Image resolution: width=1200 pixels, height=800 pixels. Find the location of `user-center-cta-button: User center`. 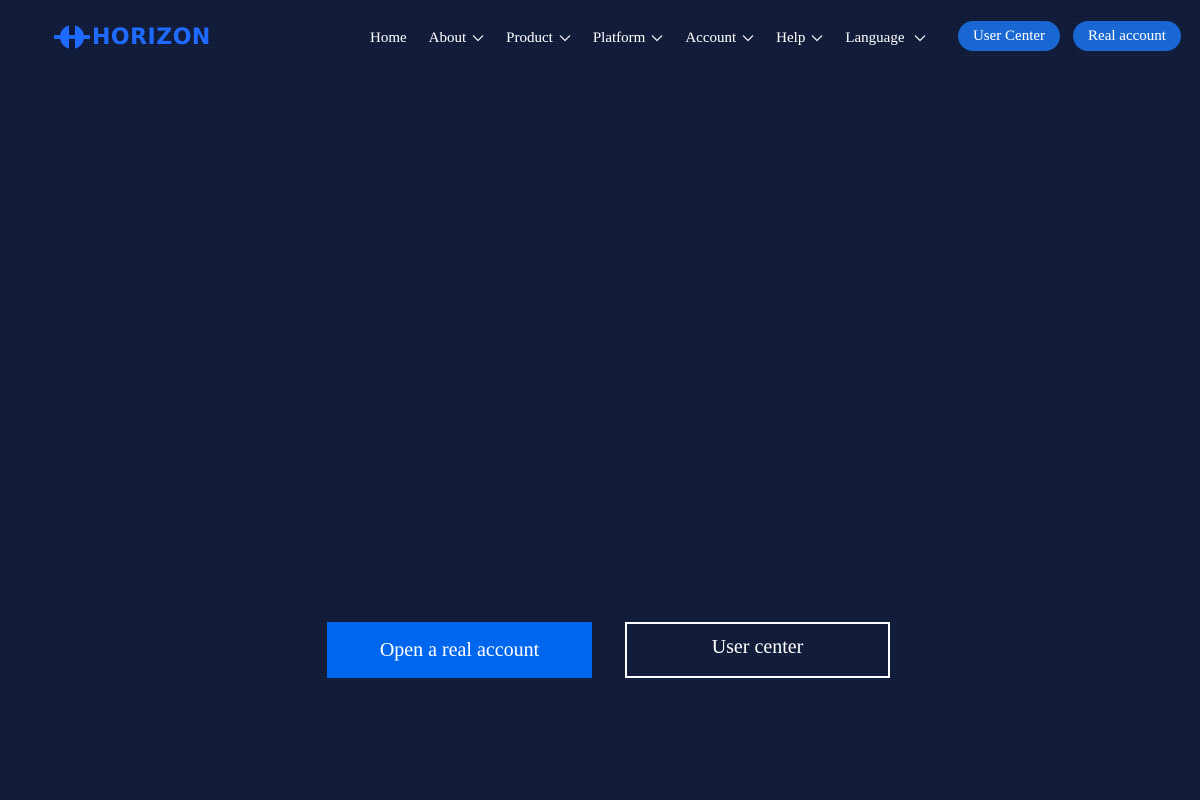

user-center-cta-button: User center is located at coordinates (757, 650).